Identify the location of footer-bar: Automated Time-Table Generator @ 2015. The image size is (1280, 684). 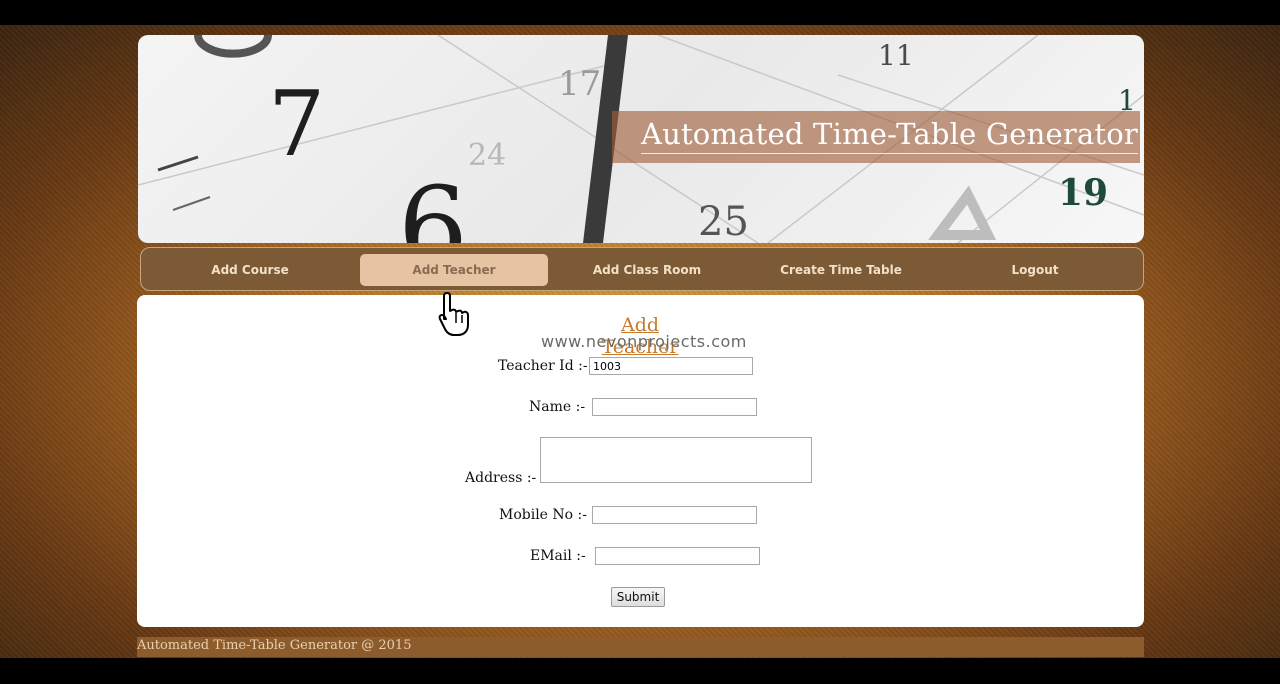
(640, 647).